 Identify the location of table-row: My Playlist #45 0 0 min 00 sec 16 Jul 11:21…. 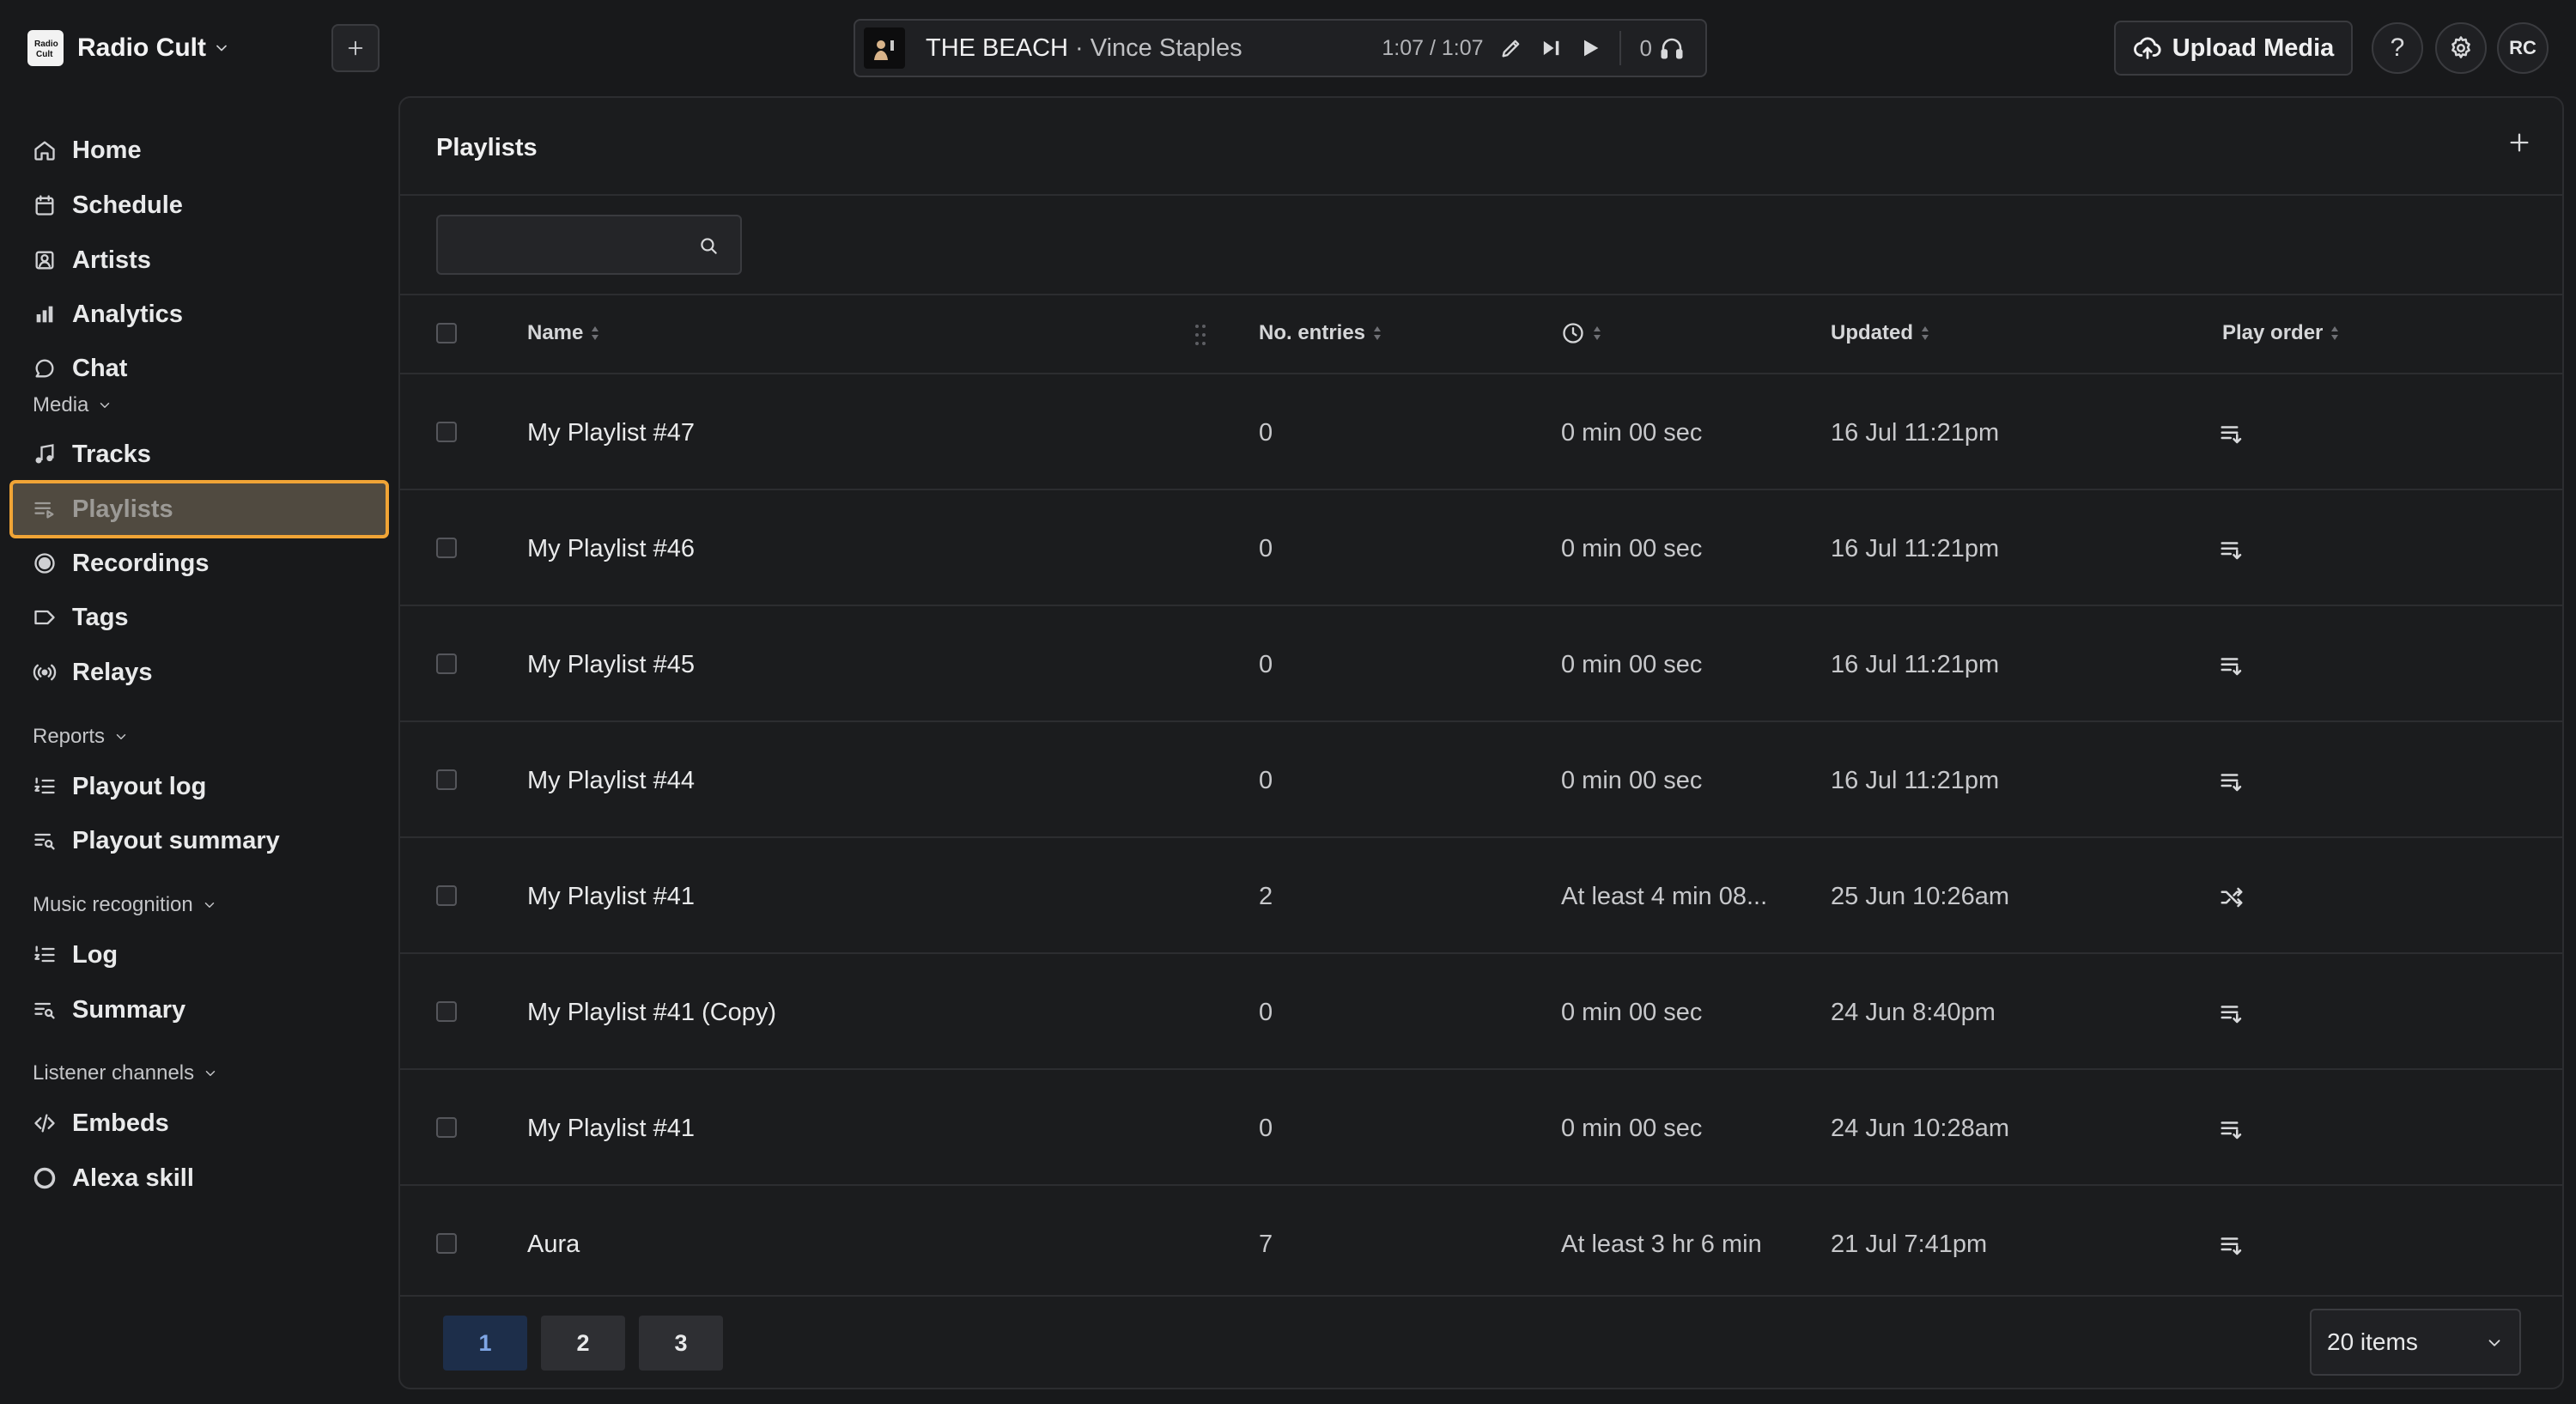
(1481, 664).